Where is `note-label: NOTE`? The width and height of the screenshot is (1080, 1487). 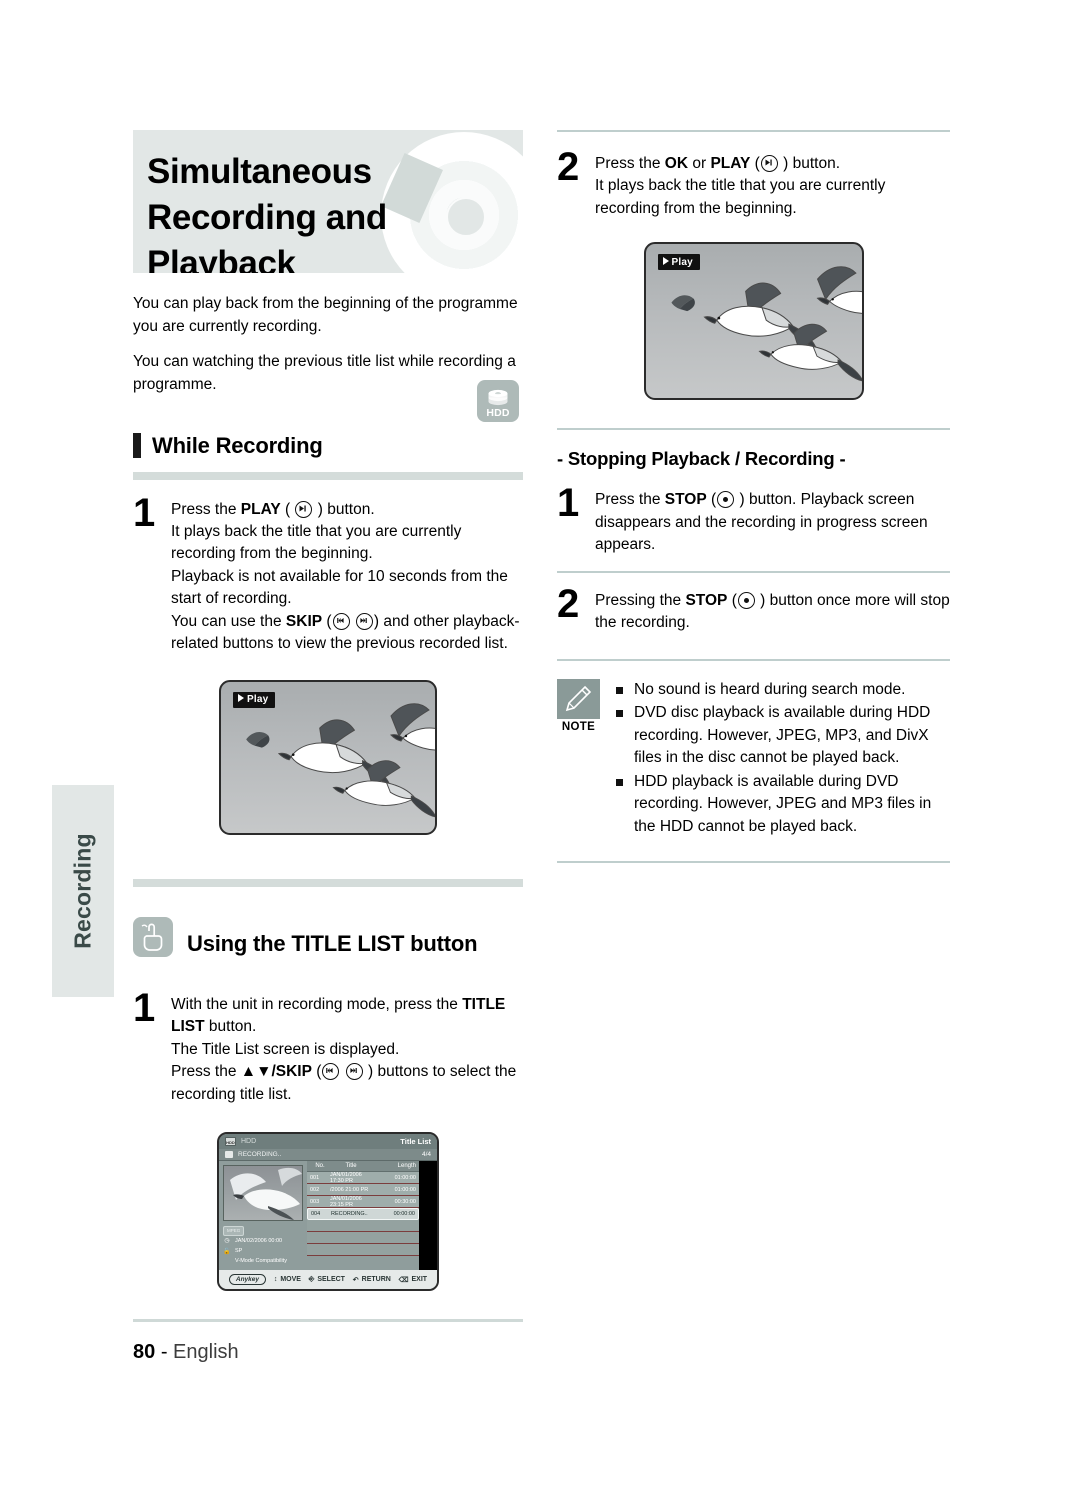 note-label: NOTE is located at coordinates (578, 726).